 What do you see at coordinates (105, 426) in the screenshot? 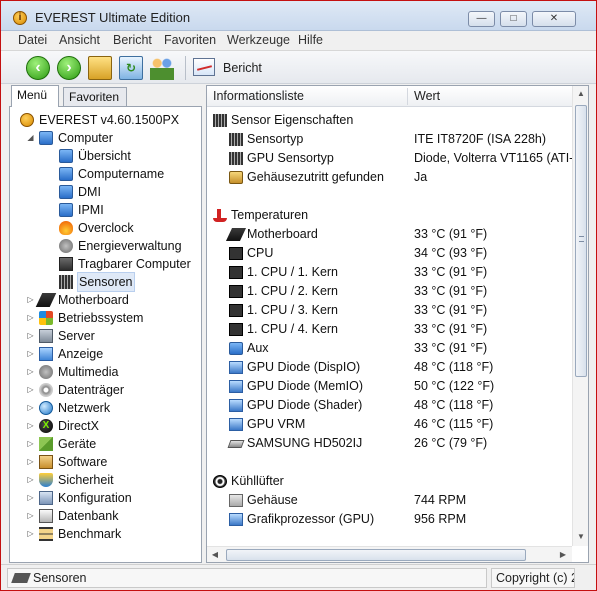
I see `tree-item: ▷ X DirectX` at bounding box center [105, 426].